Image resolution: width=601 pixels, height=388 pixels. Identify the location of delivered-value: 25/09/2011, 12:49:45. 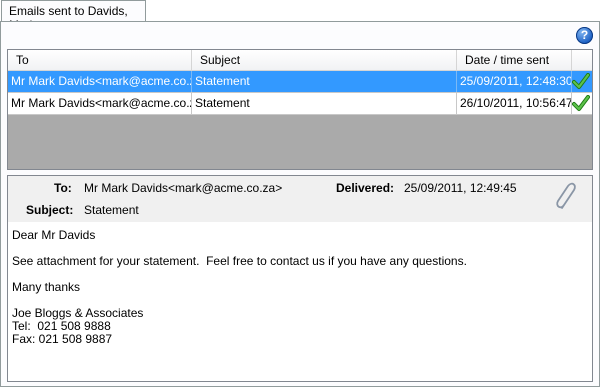
(460, 188).